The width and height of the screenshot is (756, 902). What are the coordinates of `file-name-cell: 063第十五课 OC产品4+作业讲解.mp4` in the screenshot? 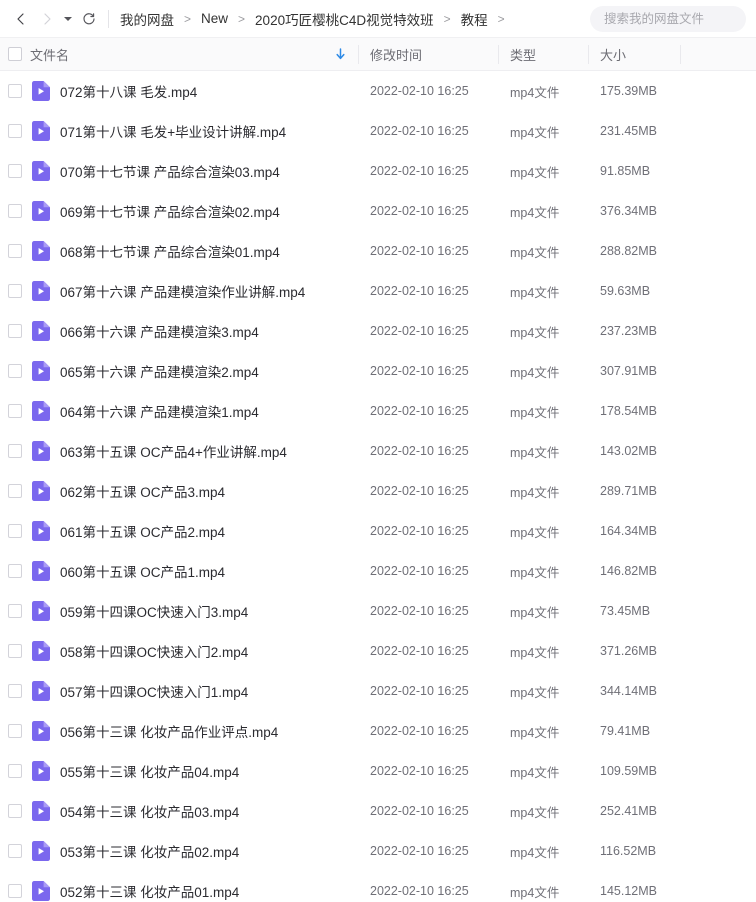 It's located at (194, 451).